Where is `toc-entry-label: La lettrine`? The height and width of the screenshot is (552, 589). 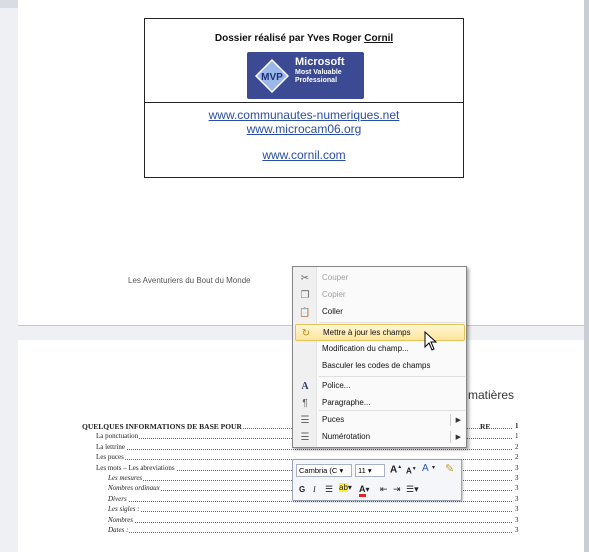 toc-entry-label: La lettrine is located at coordinates (111, 446).